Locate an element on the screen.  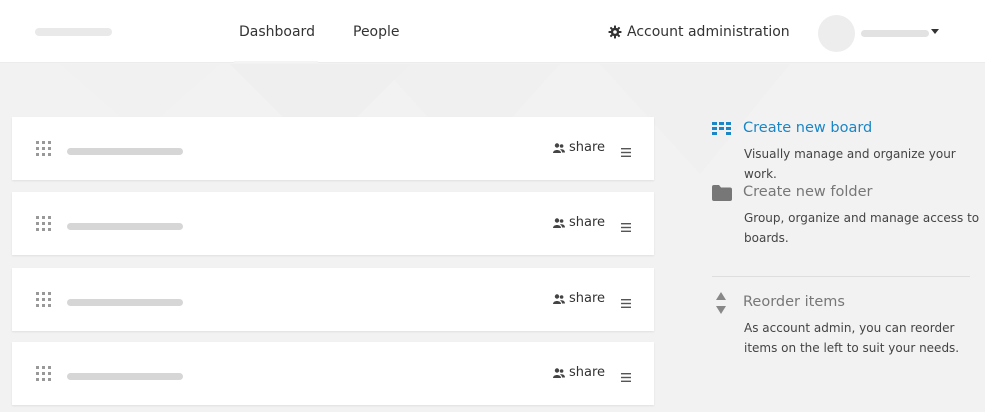
sidebar-divider is located at coordinates (841, 276).